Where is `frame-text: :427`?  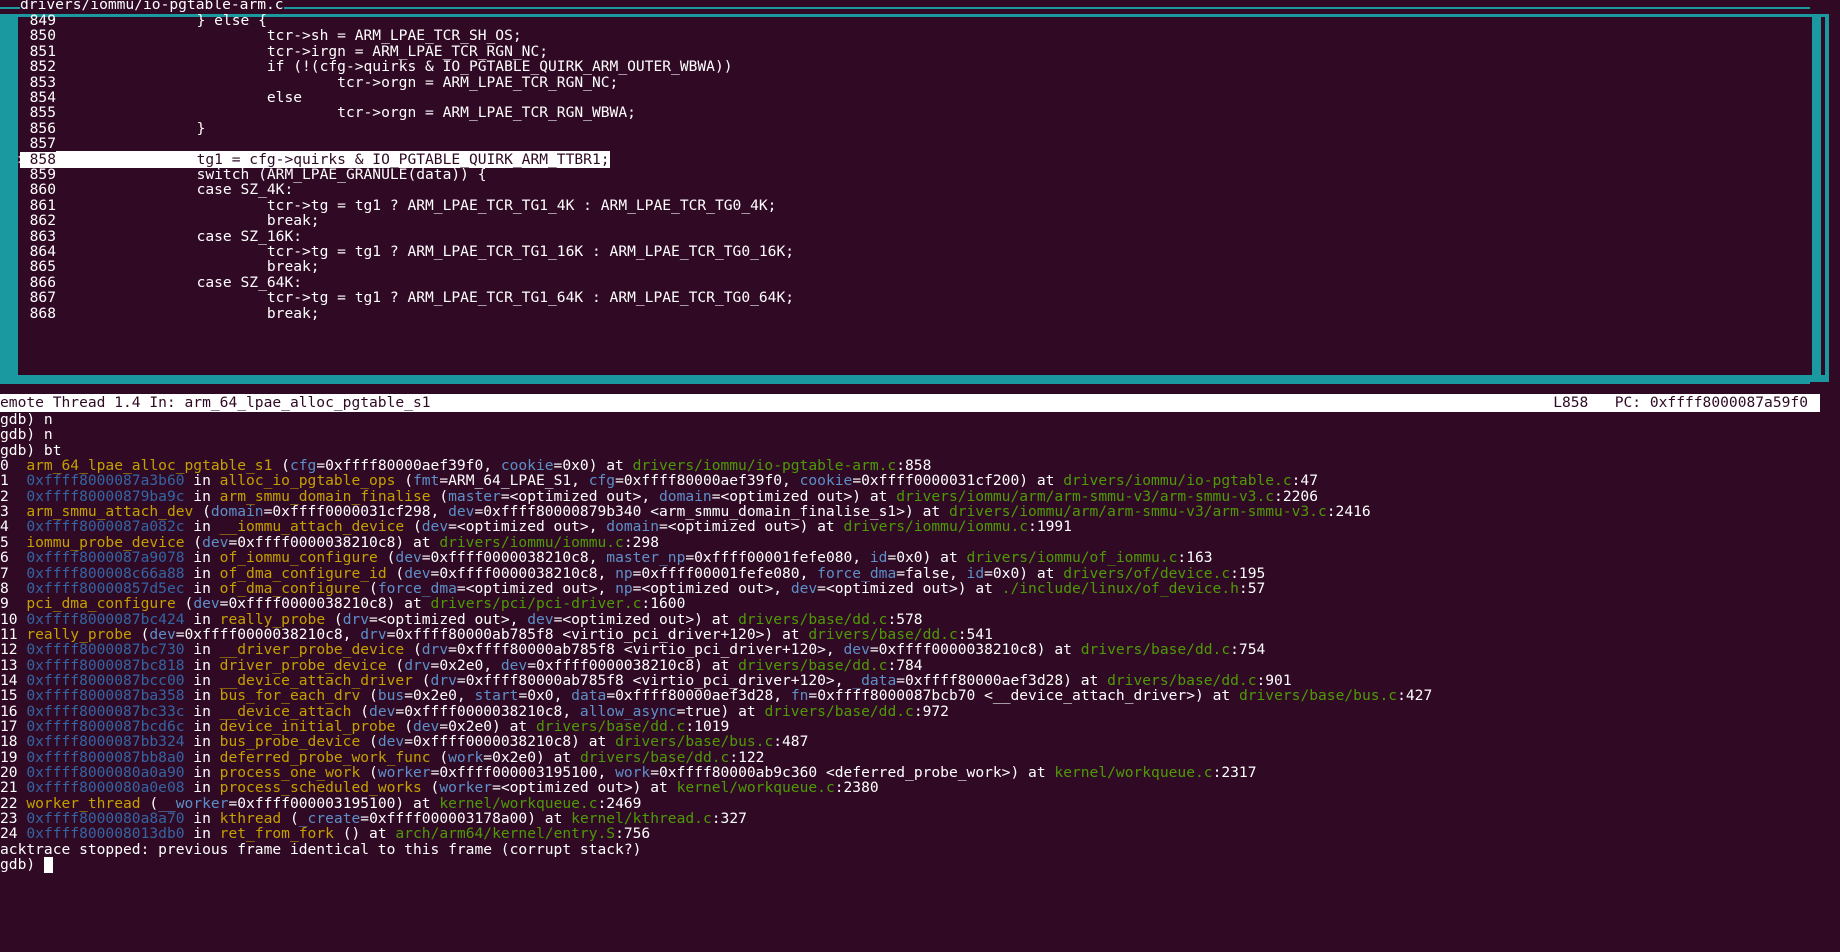 frame-text: :427 is located at coordinates (1415, 696).